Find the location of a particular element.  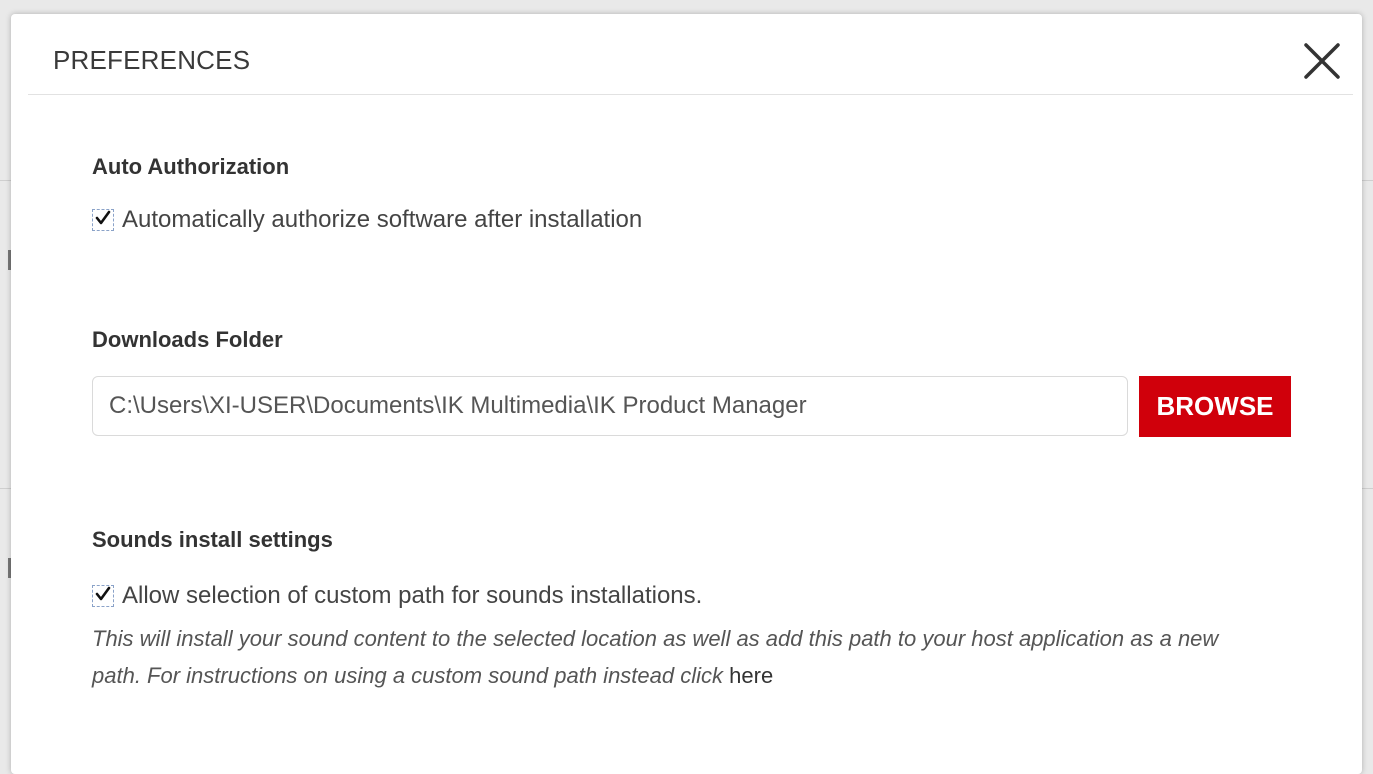

instructions-link: here is located at coordinates (751, 675).